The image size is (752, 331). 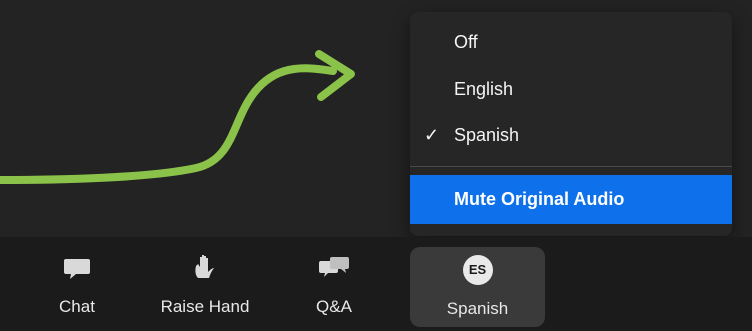 I want to click on menu-item-off-label: Off, so click(x=466, y=42).